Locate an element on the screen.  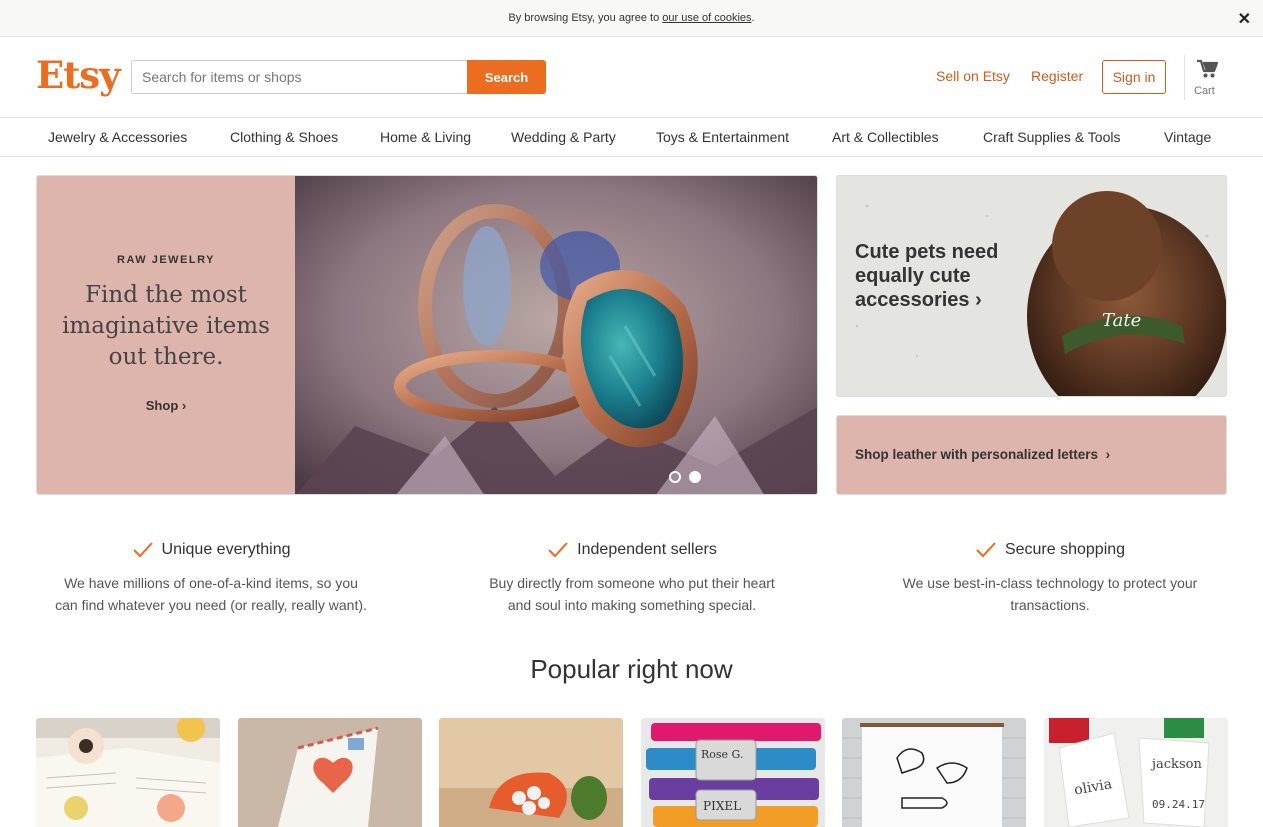
cart-button: Cart is located at coordinates (1206, 77).